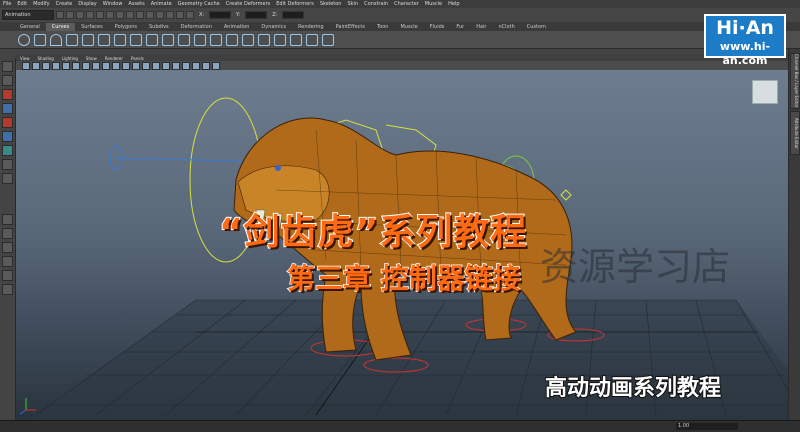  What do you see at coordinates (56, 39) in the screenshot?
I see `arc-curve-icon` at bounding box center [56, 39].